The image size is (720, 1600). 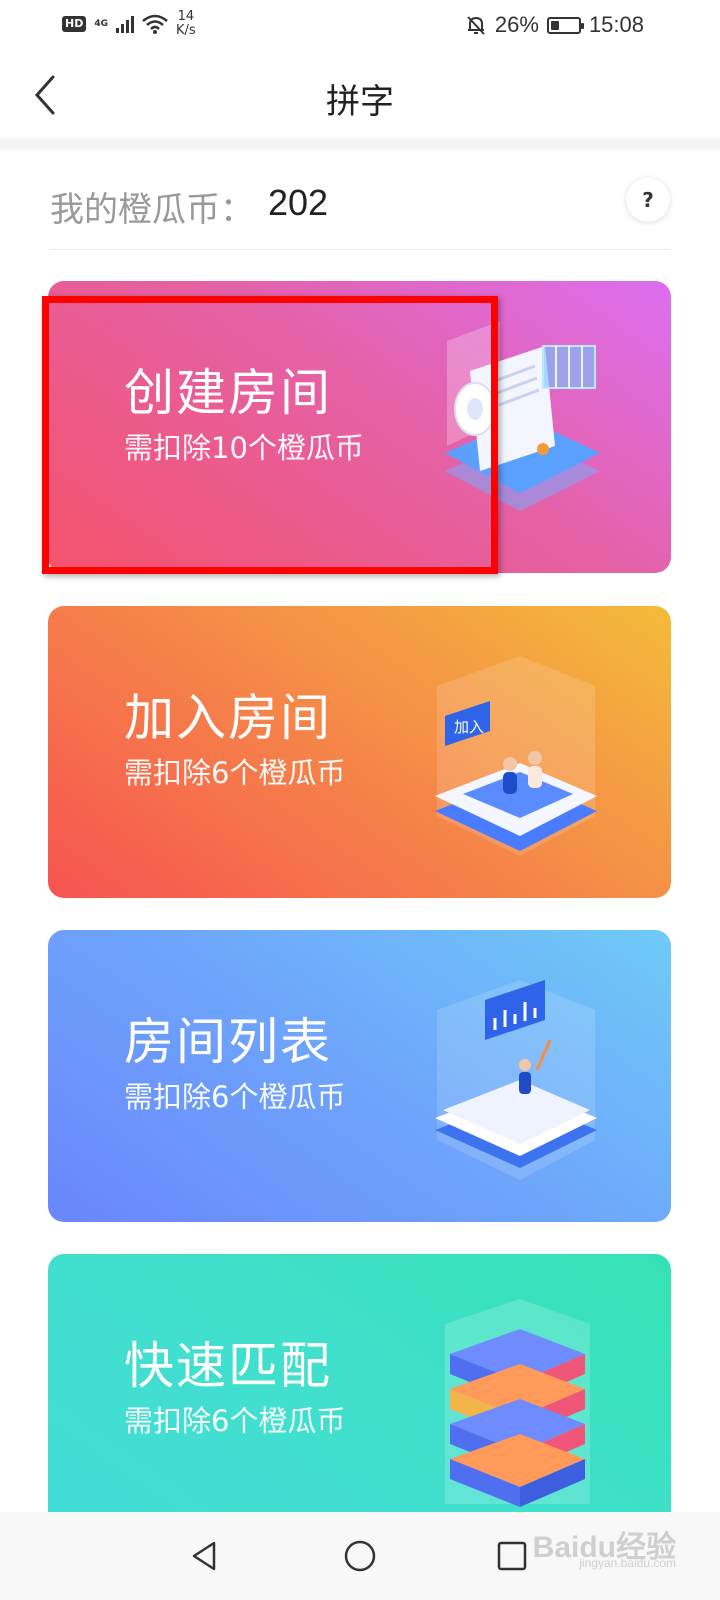 What do you see at coordinates (360, 102) in the screenshot?
I see `page-title: 拼字` at bounding box center [360, 102].